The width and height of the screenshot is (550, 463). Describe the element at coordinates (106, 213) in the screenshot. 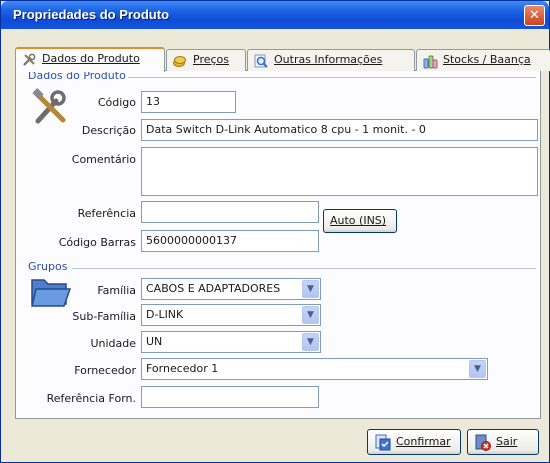

I see `referencia-label: Referência` at that location.